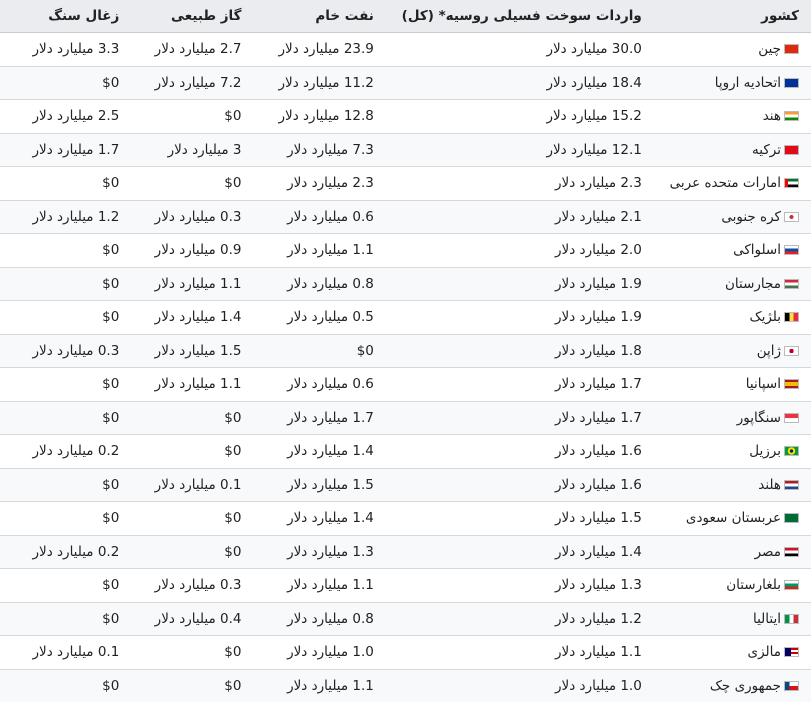 The height and width of the screenshot is (702, 811). What do you see at coordinates (791, 451) in the screenshot?
I see `flag-brazil-icon` at bounding box center [791, 451].